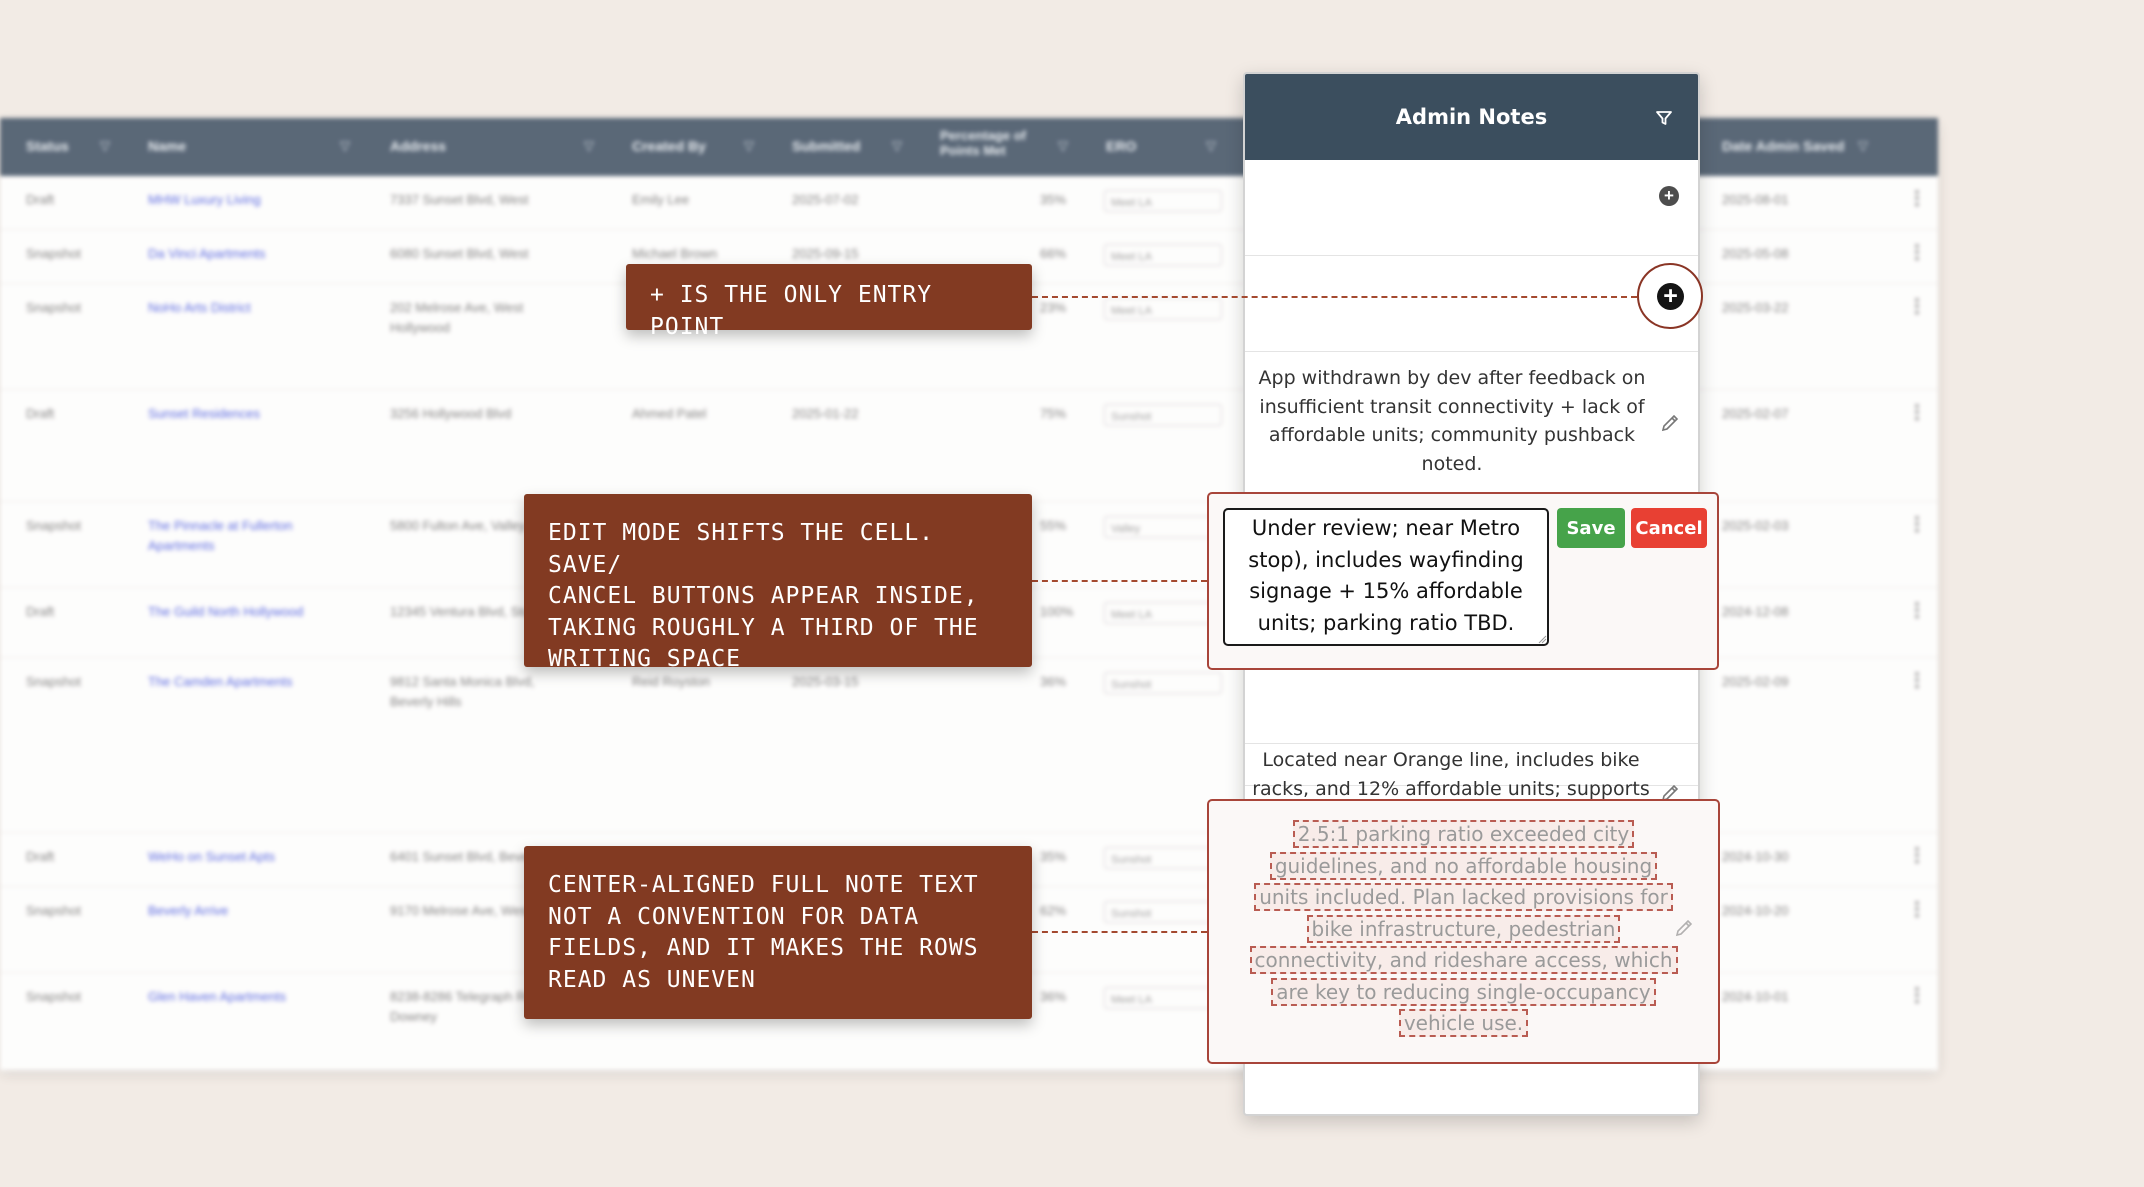  Describe the element at coordinates (243, 536) in the screenshot. I see `cell-name-link: The Pinnacle at Fullerton Apartments` at that location.